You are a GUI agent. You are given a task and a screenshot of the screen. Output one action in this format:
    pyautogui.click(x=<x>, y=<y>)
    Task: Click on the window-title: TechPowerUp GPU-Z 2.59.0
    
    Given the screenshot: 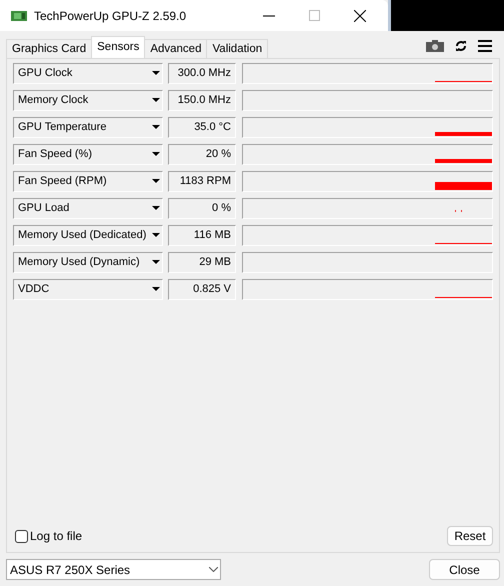 What is the action you would take?
    pyautogui.click(x=110, y=15)
    